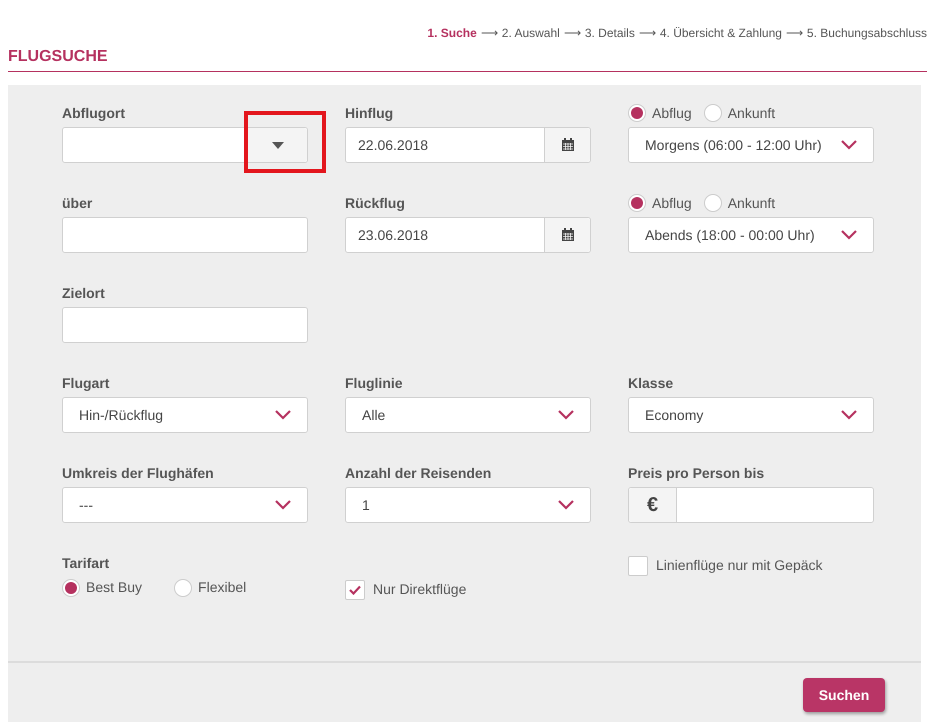  What do you see at coordinates (751, 505) in the screenshot?
I see `price-field: €` at bounding box center [751, 505].